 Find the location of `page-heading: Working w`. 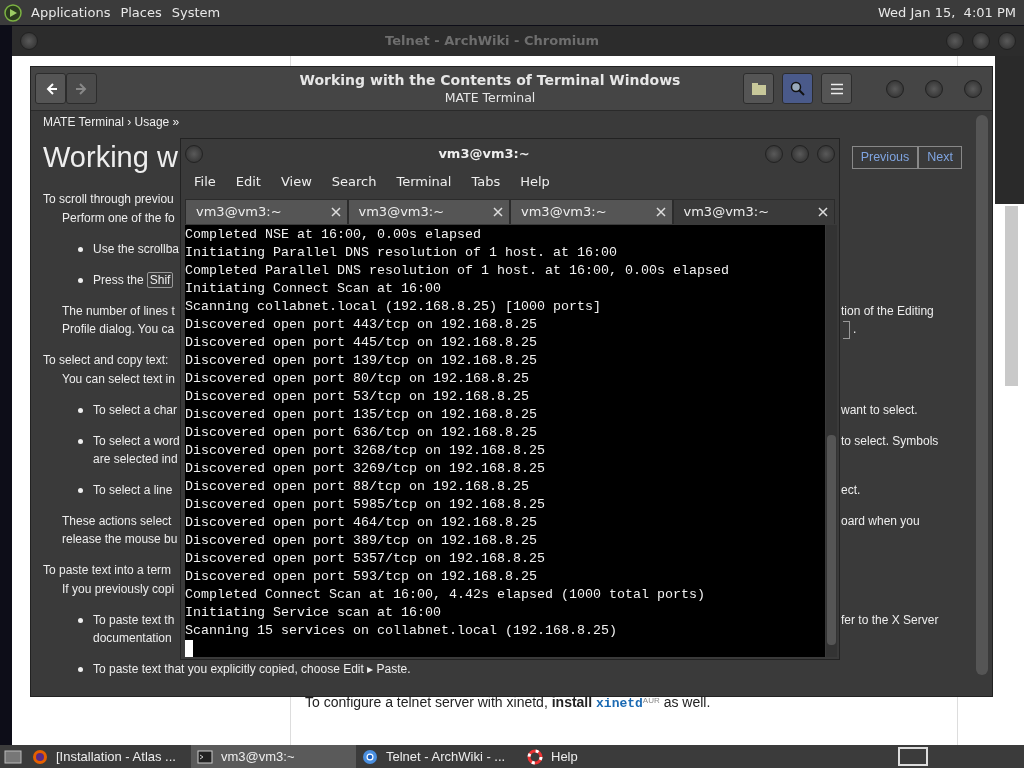

page-heading: Working w is located at coordinates (110, 157).